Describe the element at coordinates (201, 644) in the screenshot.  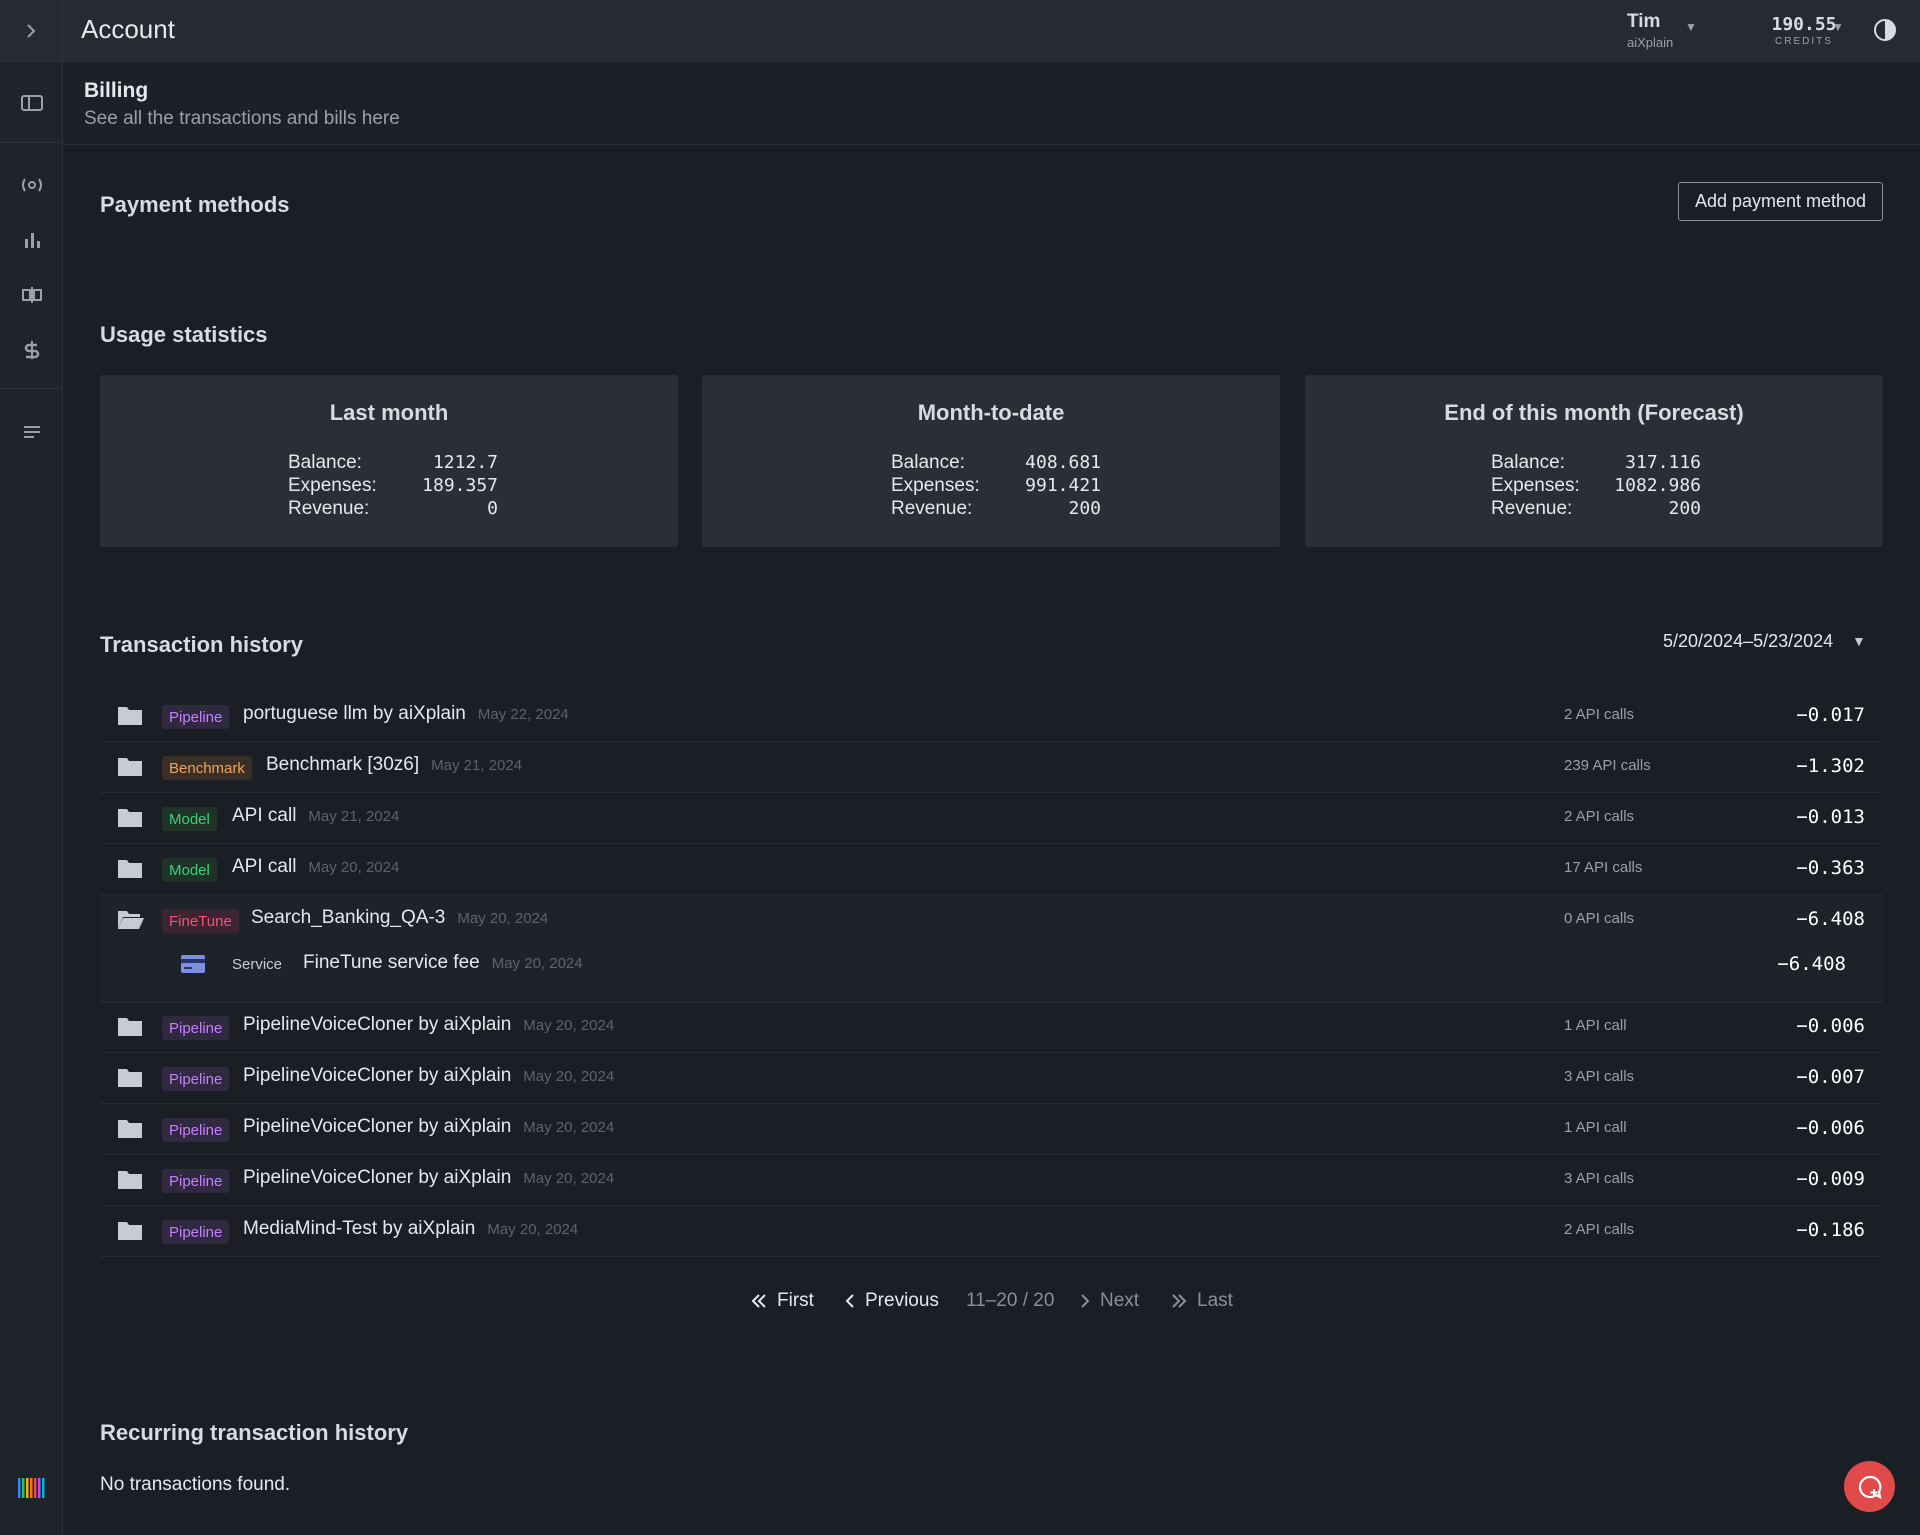
I see `transaction-history-title: Transaction history` at that location.